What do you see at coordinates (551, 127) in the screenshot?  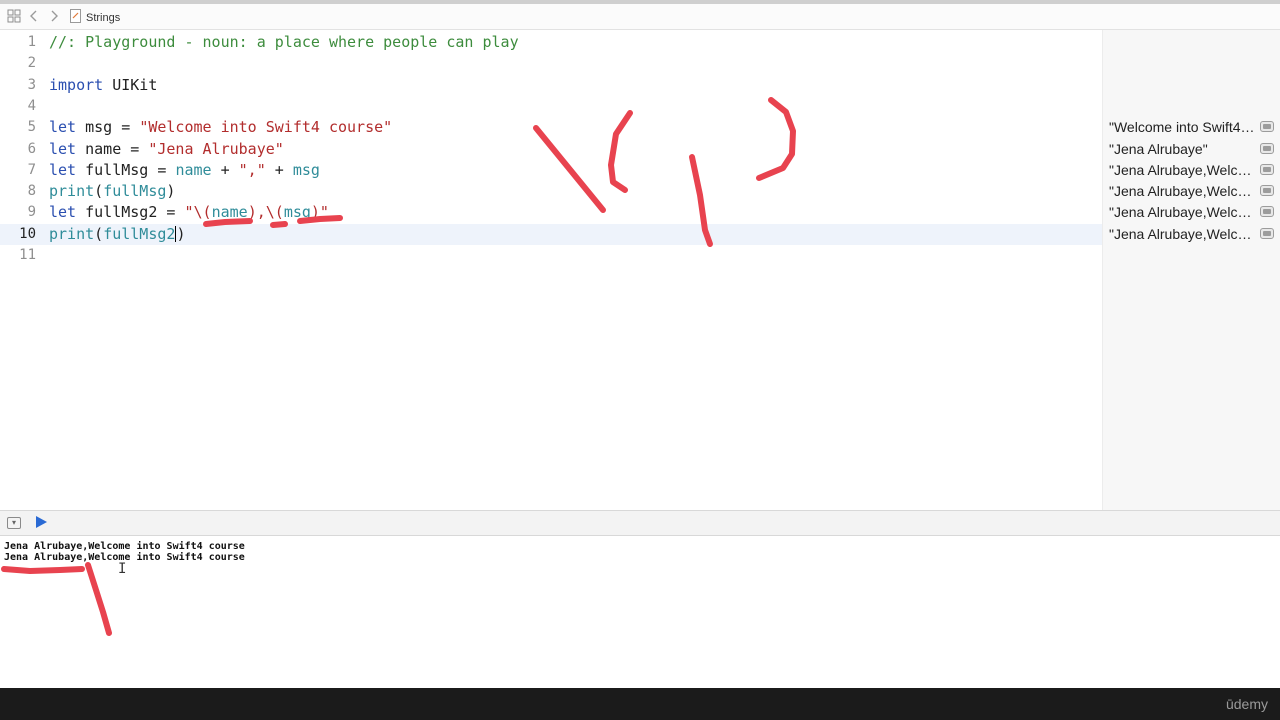 I see `code-line: 5 let msg = "Welcome into Swift4 course"` at bounding box center [551, 127].